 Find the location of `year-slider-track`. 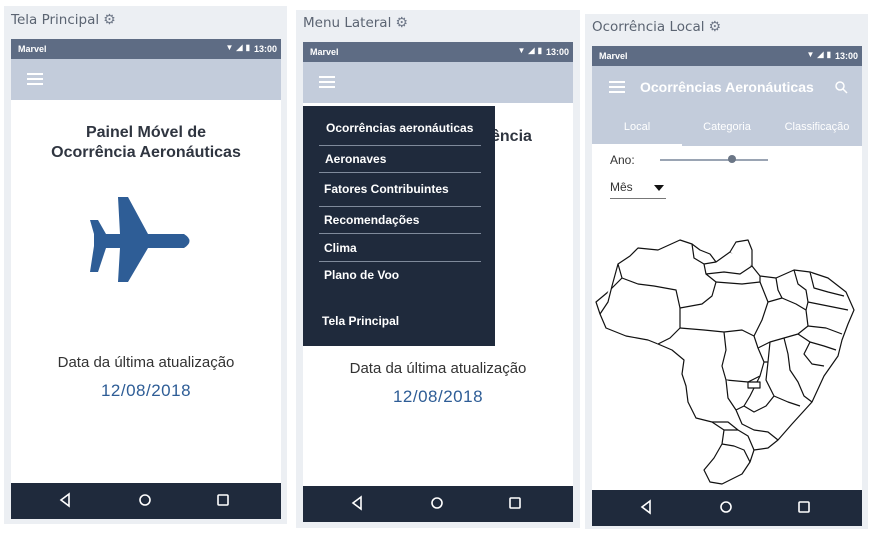

year-slider-track is located at coordinates (714, 160).